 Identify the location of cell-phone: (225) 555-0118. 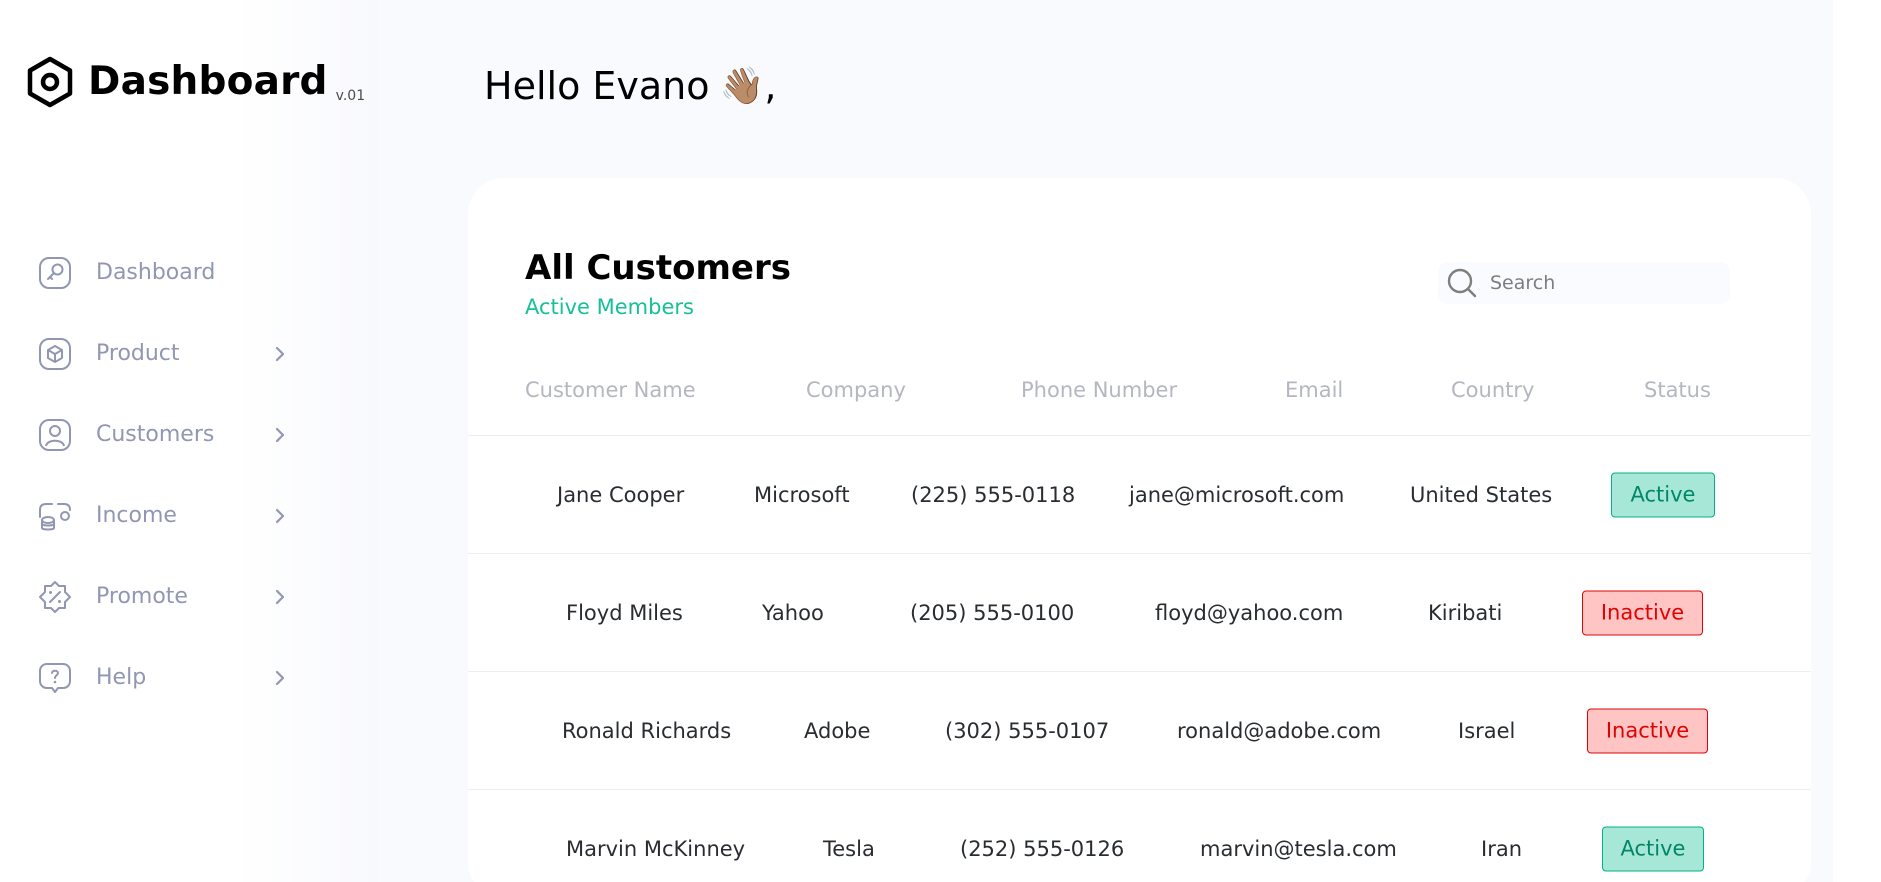
(993, 494).